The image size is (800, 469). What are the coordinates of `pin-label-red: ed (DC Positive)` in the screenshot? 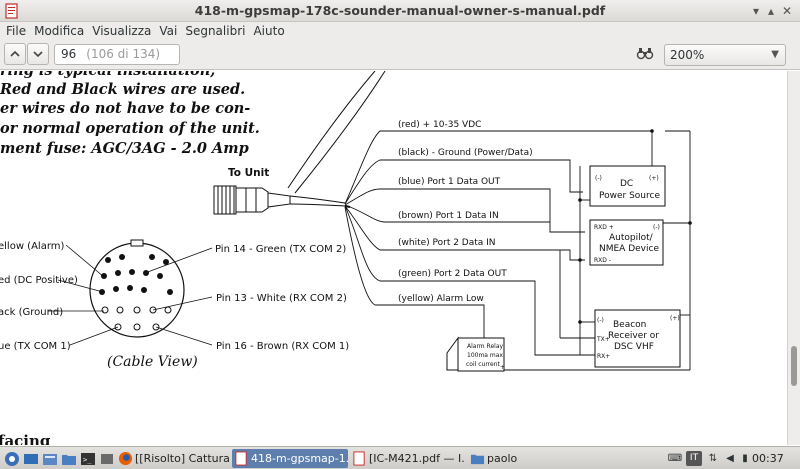 It's located at (39, 280).